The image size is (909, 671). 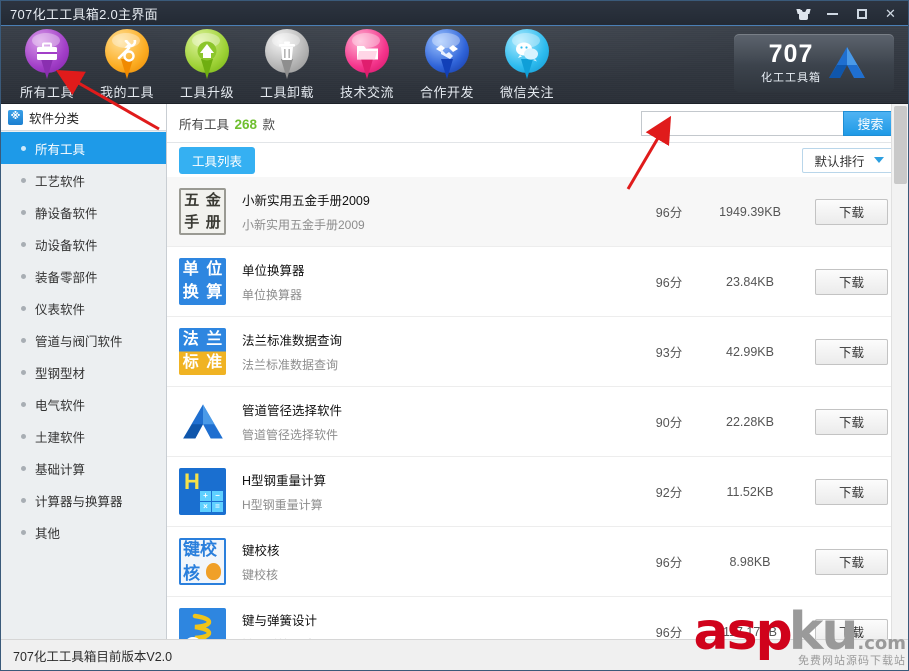 What do you see at coordinates (66, 277) in the screenshot?
I see `sidebar-item-label: 装备零部件` at bounding box center [66, 277].